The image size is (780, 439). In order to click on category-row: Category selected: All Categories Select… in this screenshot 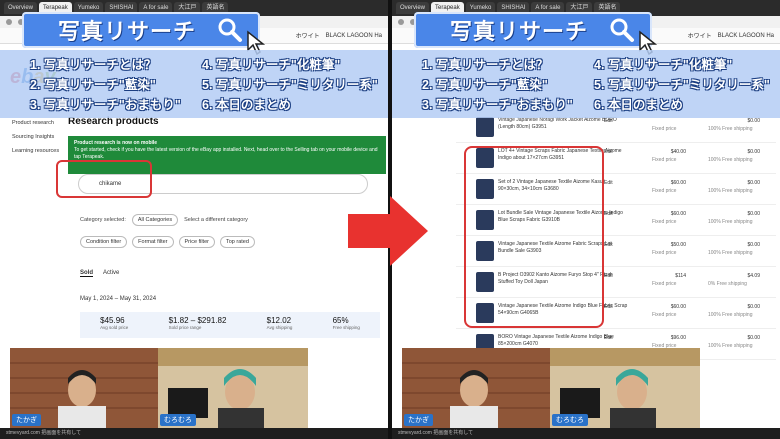, I will do `click(164, 220)`.